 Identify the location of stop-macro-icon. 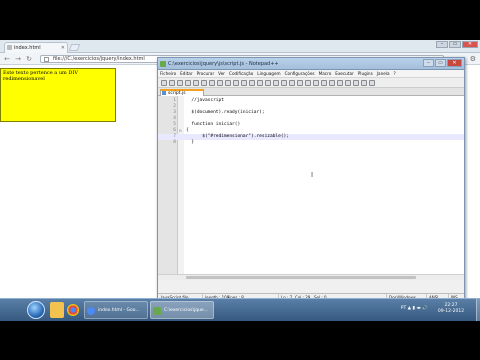
(348, 83).